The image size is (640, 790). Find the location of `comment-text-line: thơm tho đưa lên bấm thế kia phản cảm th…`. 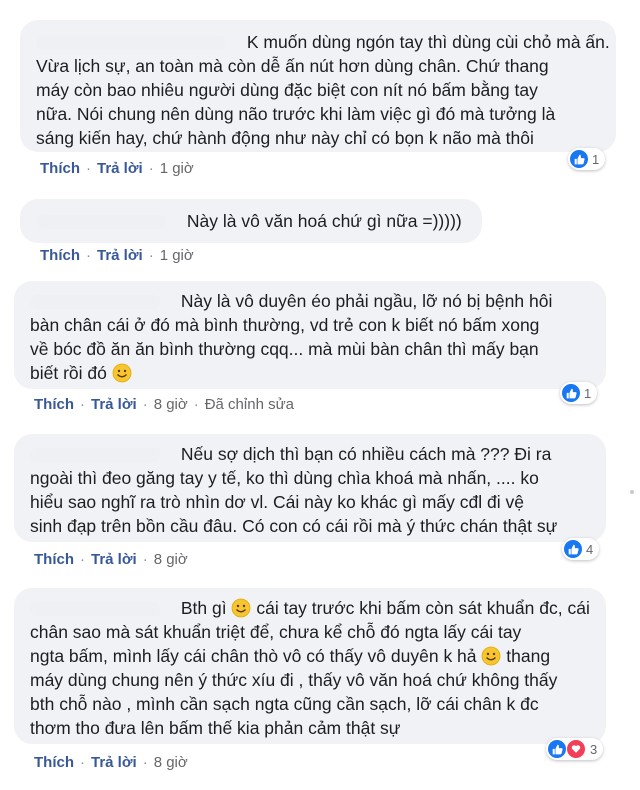

comment-text-line: thơm tho đưa lên bấm thế kia phản cảm th… is located at coordinates (215, 728).